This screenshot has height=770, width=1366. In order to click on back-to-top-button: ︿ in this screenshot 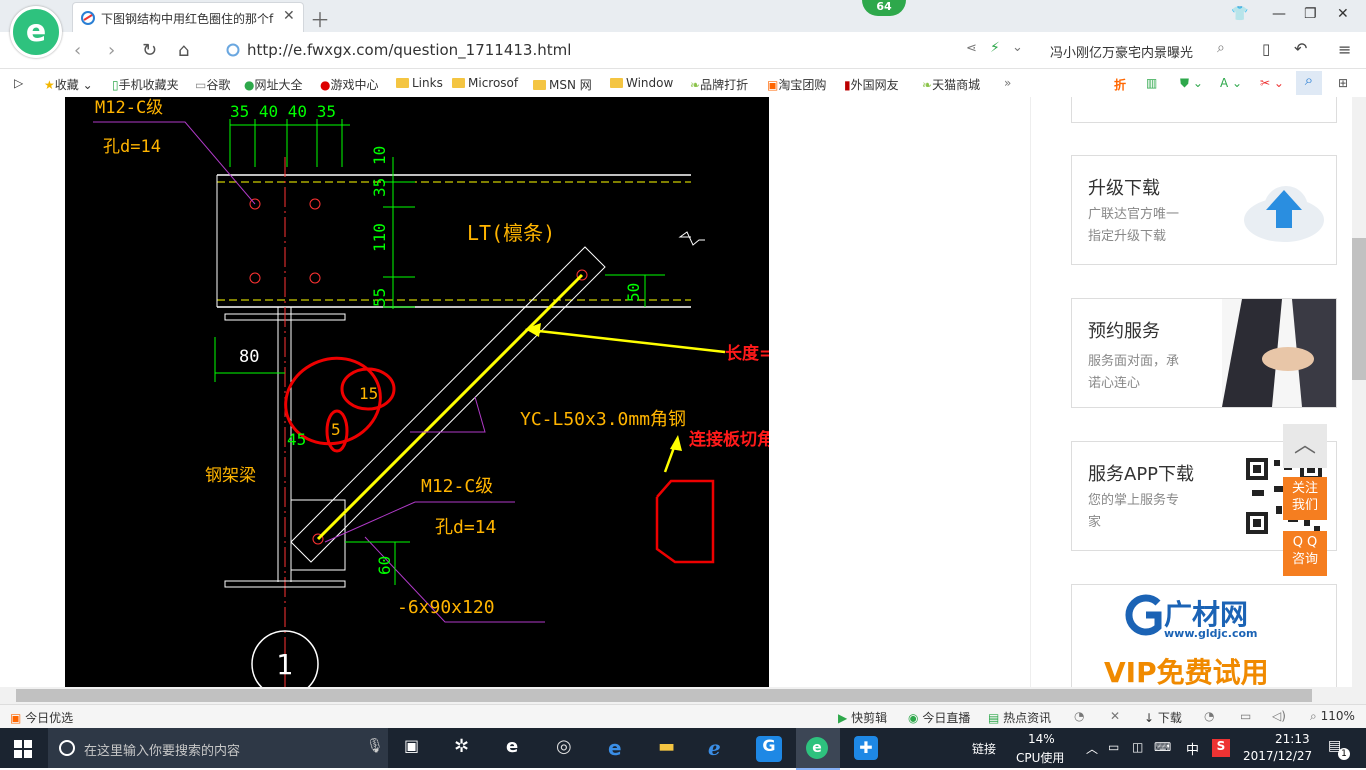, I will do `click(1305, 446)`.